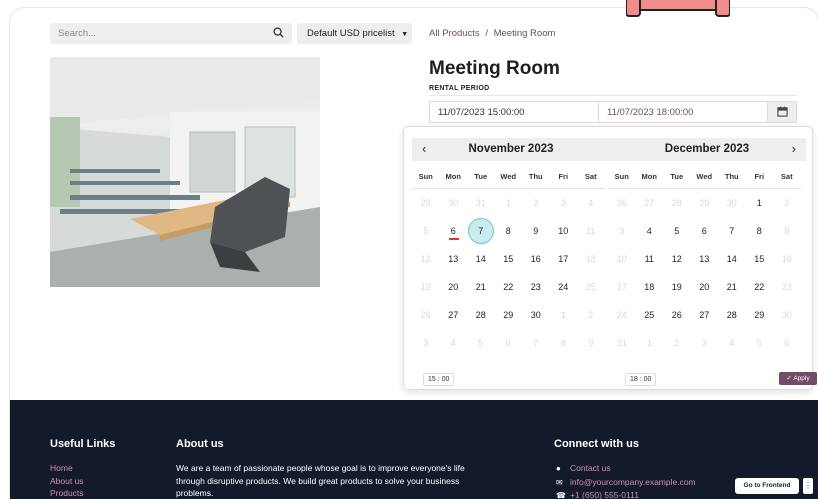 This screenshot has height=499, width=818. What do you see at coordinates (564, 259) in the screenshot?
I see `calendar-day: 17` at bounding box center [564, 259].